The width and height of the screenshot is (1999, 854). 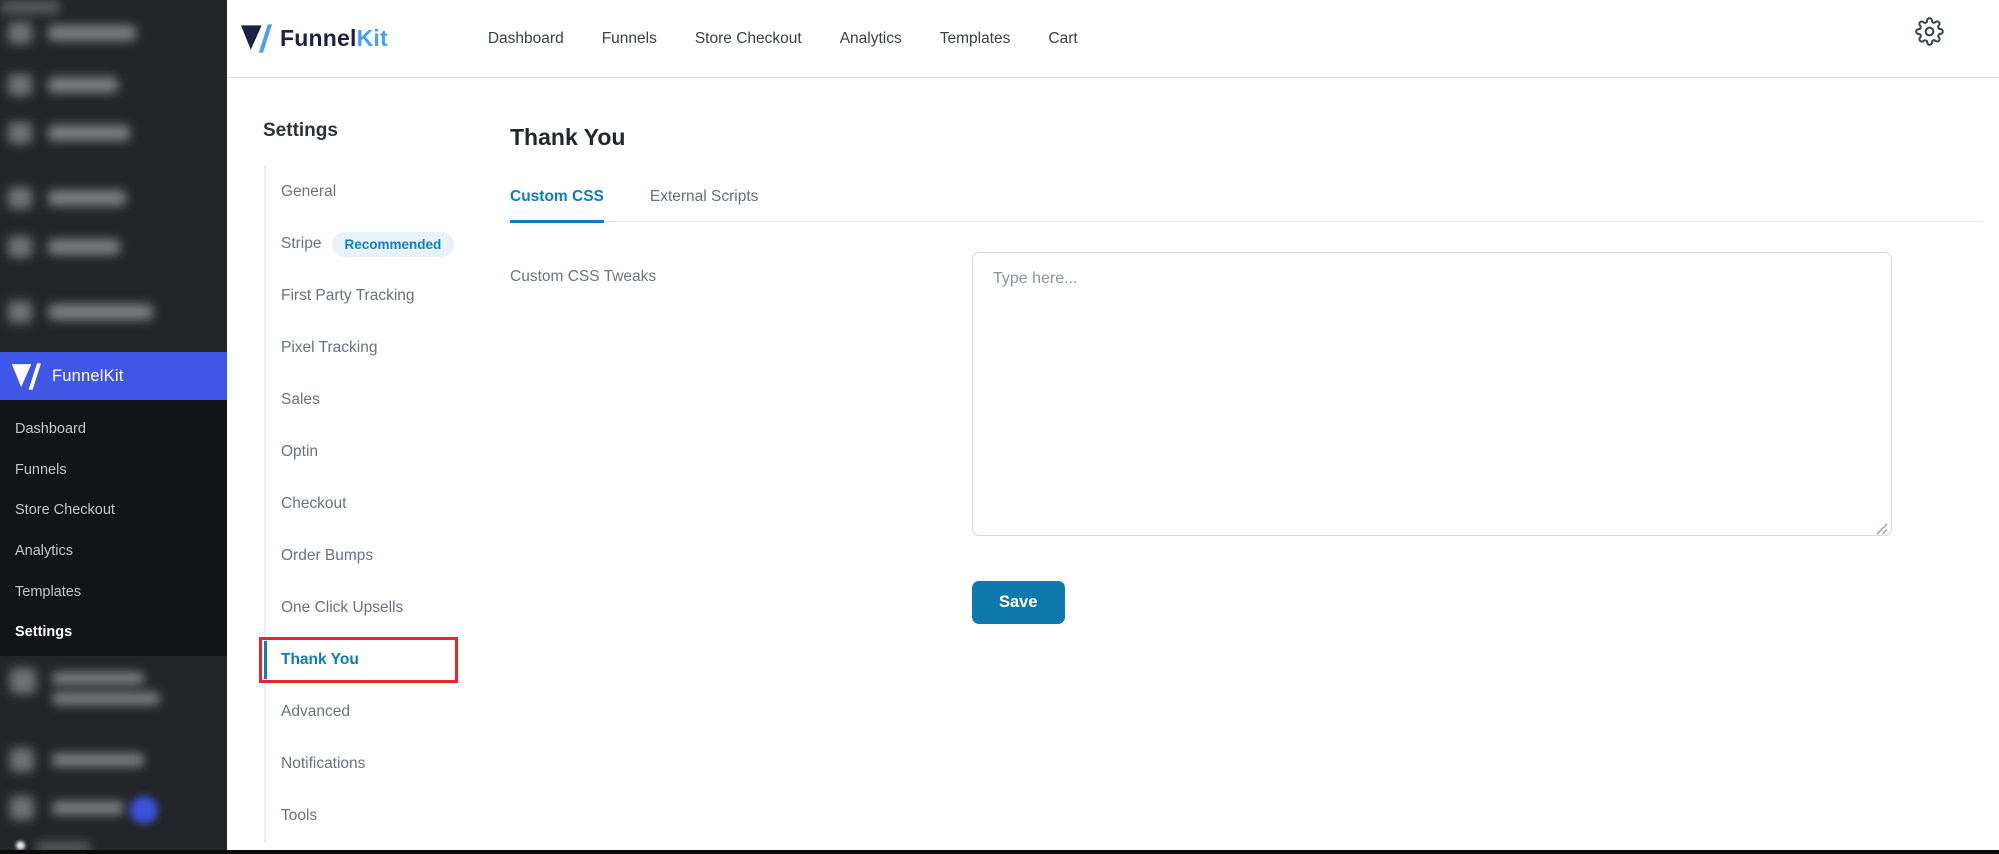 I want to click on sidebar-subitem-store-checkout: Store Checkout, so click(x=113, y=510).